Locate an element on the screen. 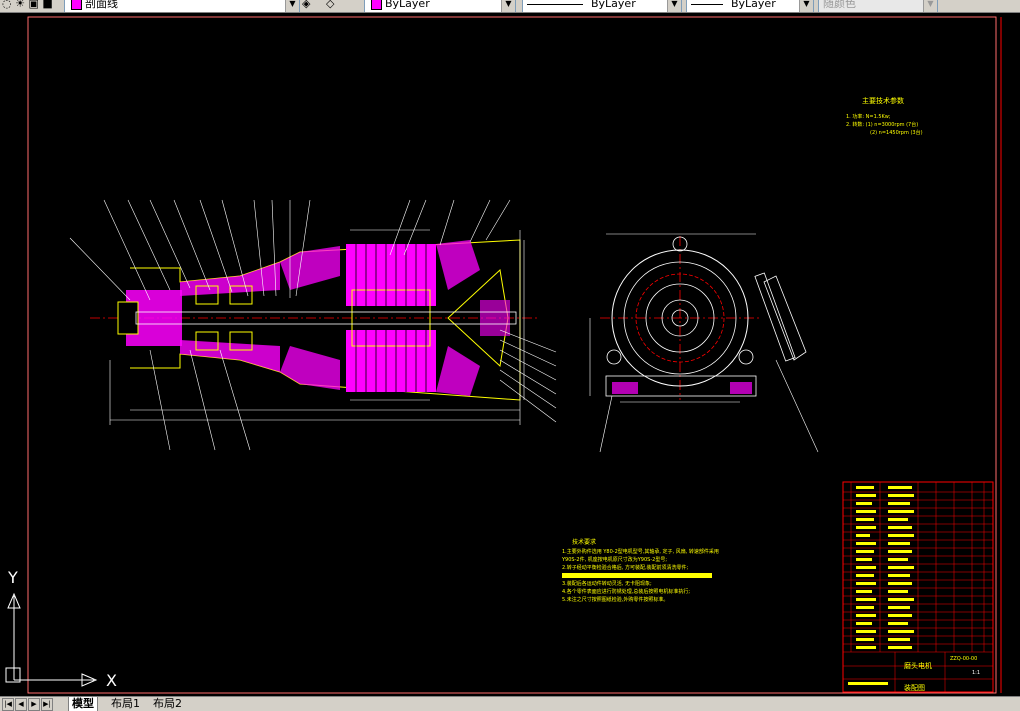 This screenshot has width=1020, height=711. layer-previous-icon: ◈ is located at coordinates (306, 5).